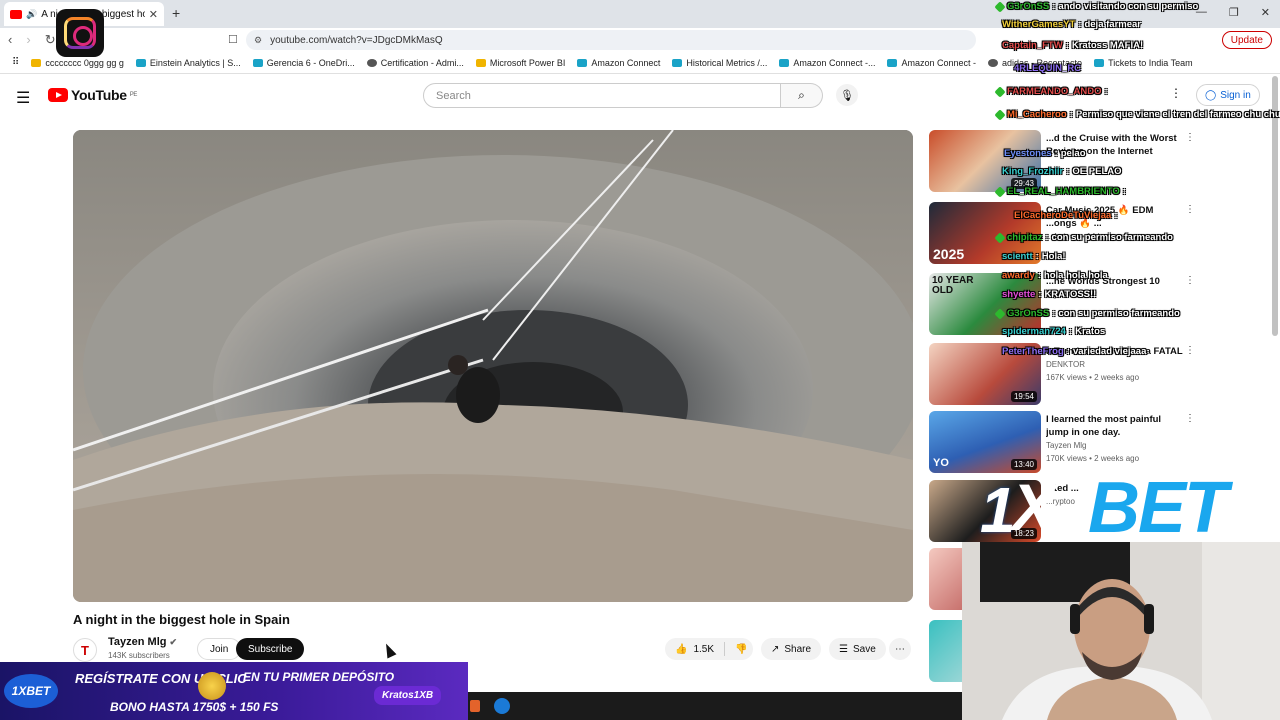 Image resolution: width=1280 pixels, height=720 pixels. Describe the element at coordinates (233, 39) in the screenshot. I see `bookmark-star-icon: ☐` at that location.